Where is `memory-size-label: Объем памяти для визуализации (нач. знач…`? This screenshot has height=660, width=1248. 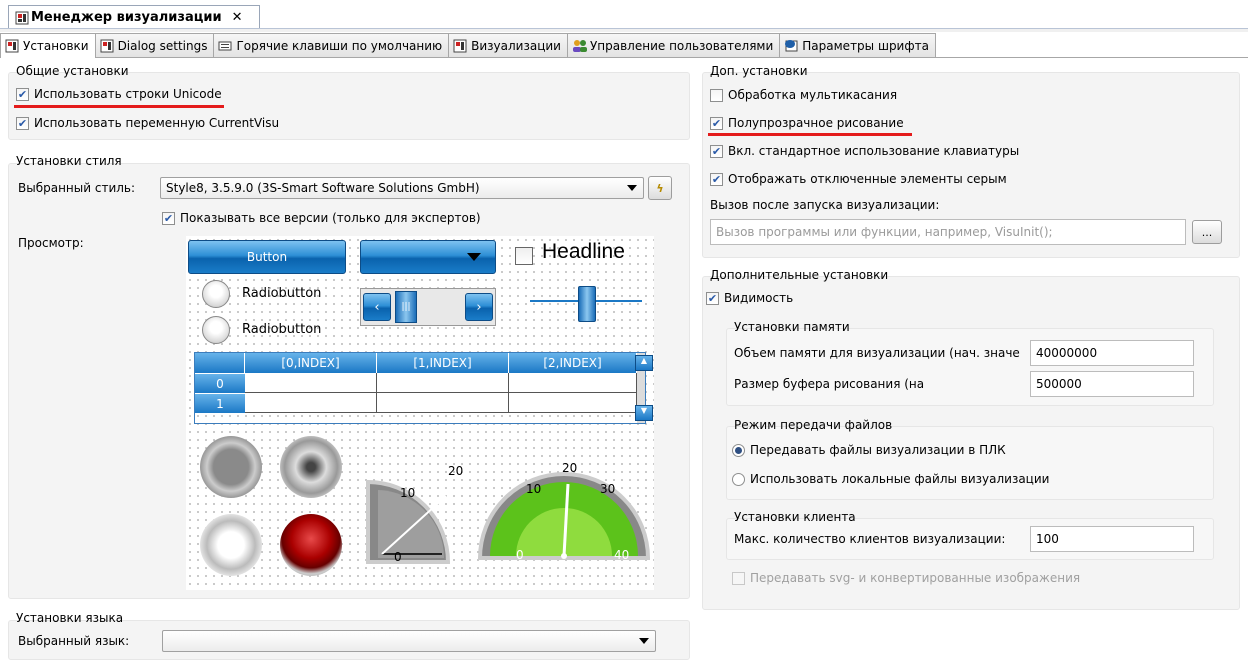
memory-size-label: Объем памяти для визуализации (нач. знач… is located at coordinates (877, 353).